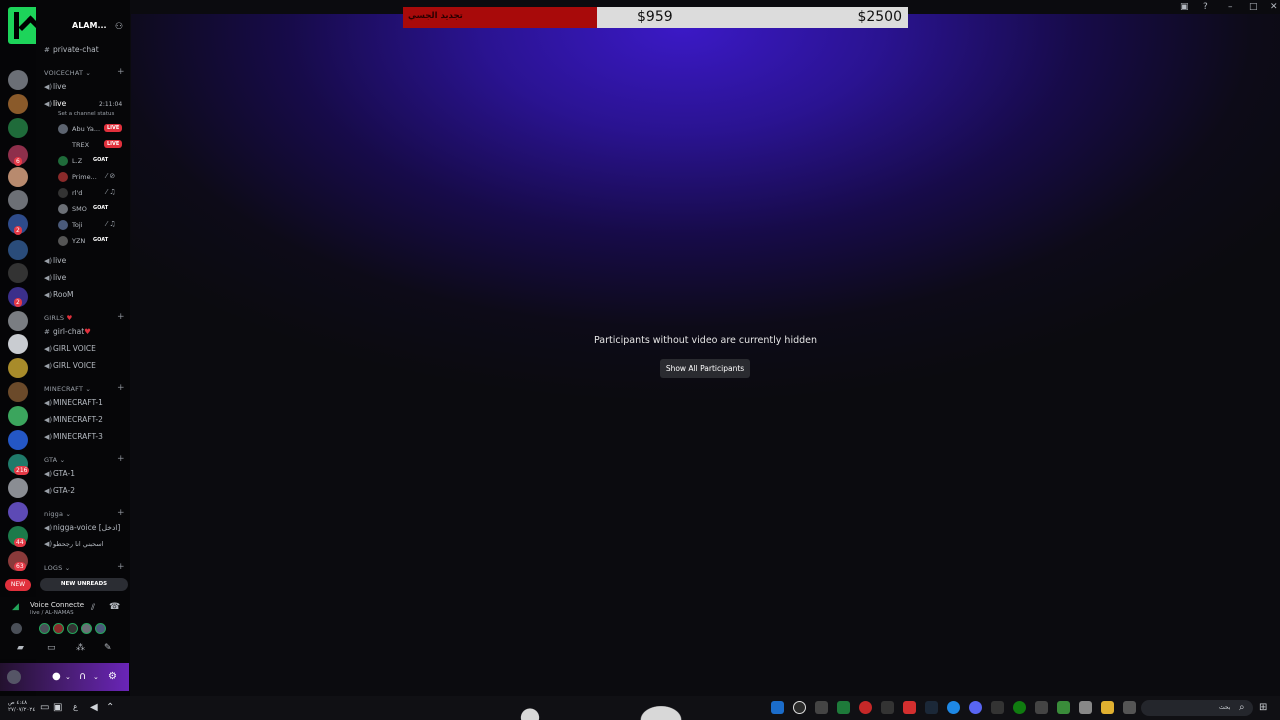 The image size is (1280, 720). Describe the element at coordinates (108, 648) in the screenshot. I see `soundboard-icon: ✎` at that location.